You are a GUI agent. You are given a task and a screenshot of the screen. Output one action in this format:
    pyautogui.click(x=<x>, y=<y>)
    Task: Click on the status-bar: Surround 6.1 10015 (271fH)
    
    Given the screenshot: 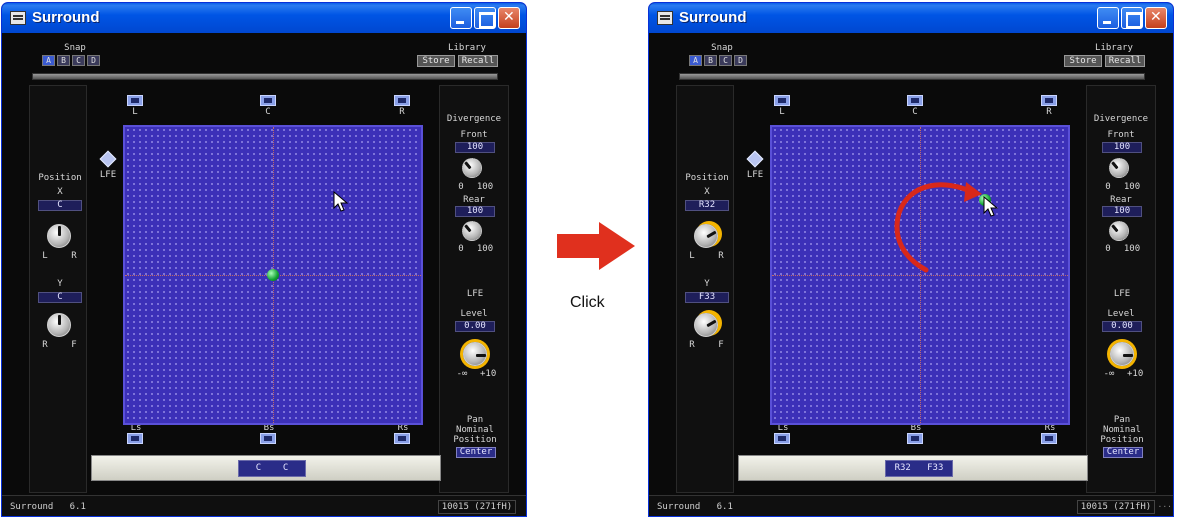 What is the action you would take?
    pyautogui.click(x=264, y=505)
    